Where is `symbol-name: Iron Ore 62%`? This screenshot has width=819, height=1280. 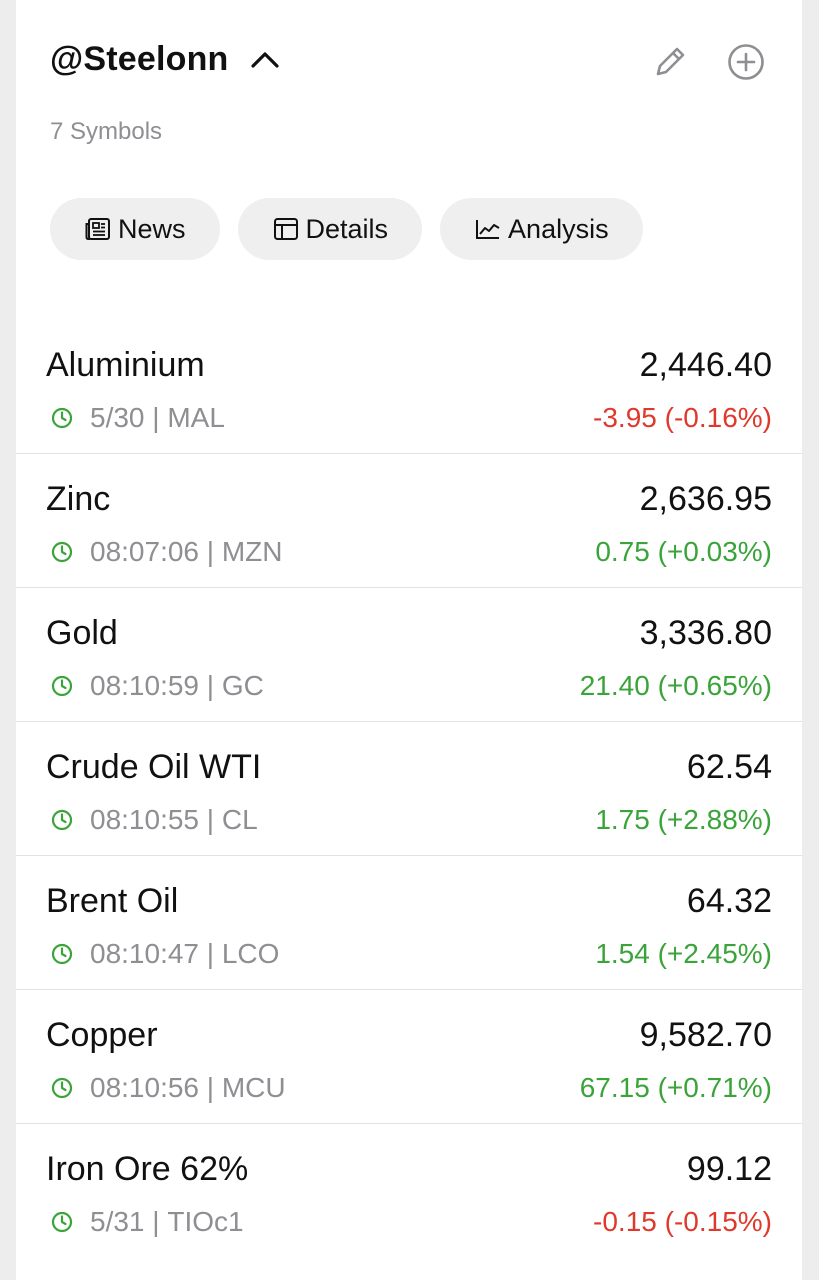 symbol-name: Iron Ore 62% is located at coordinates (147, 1169).